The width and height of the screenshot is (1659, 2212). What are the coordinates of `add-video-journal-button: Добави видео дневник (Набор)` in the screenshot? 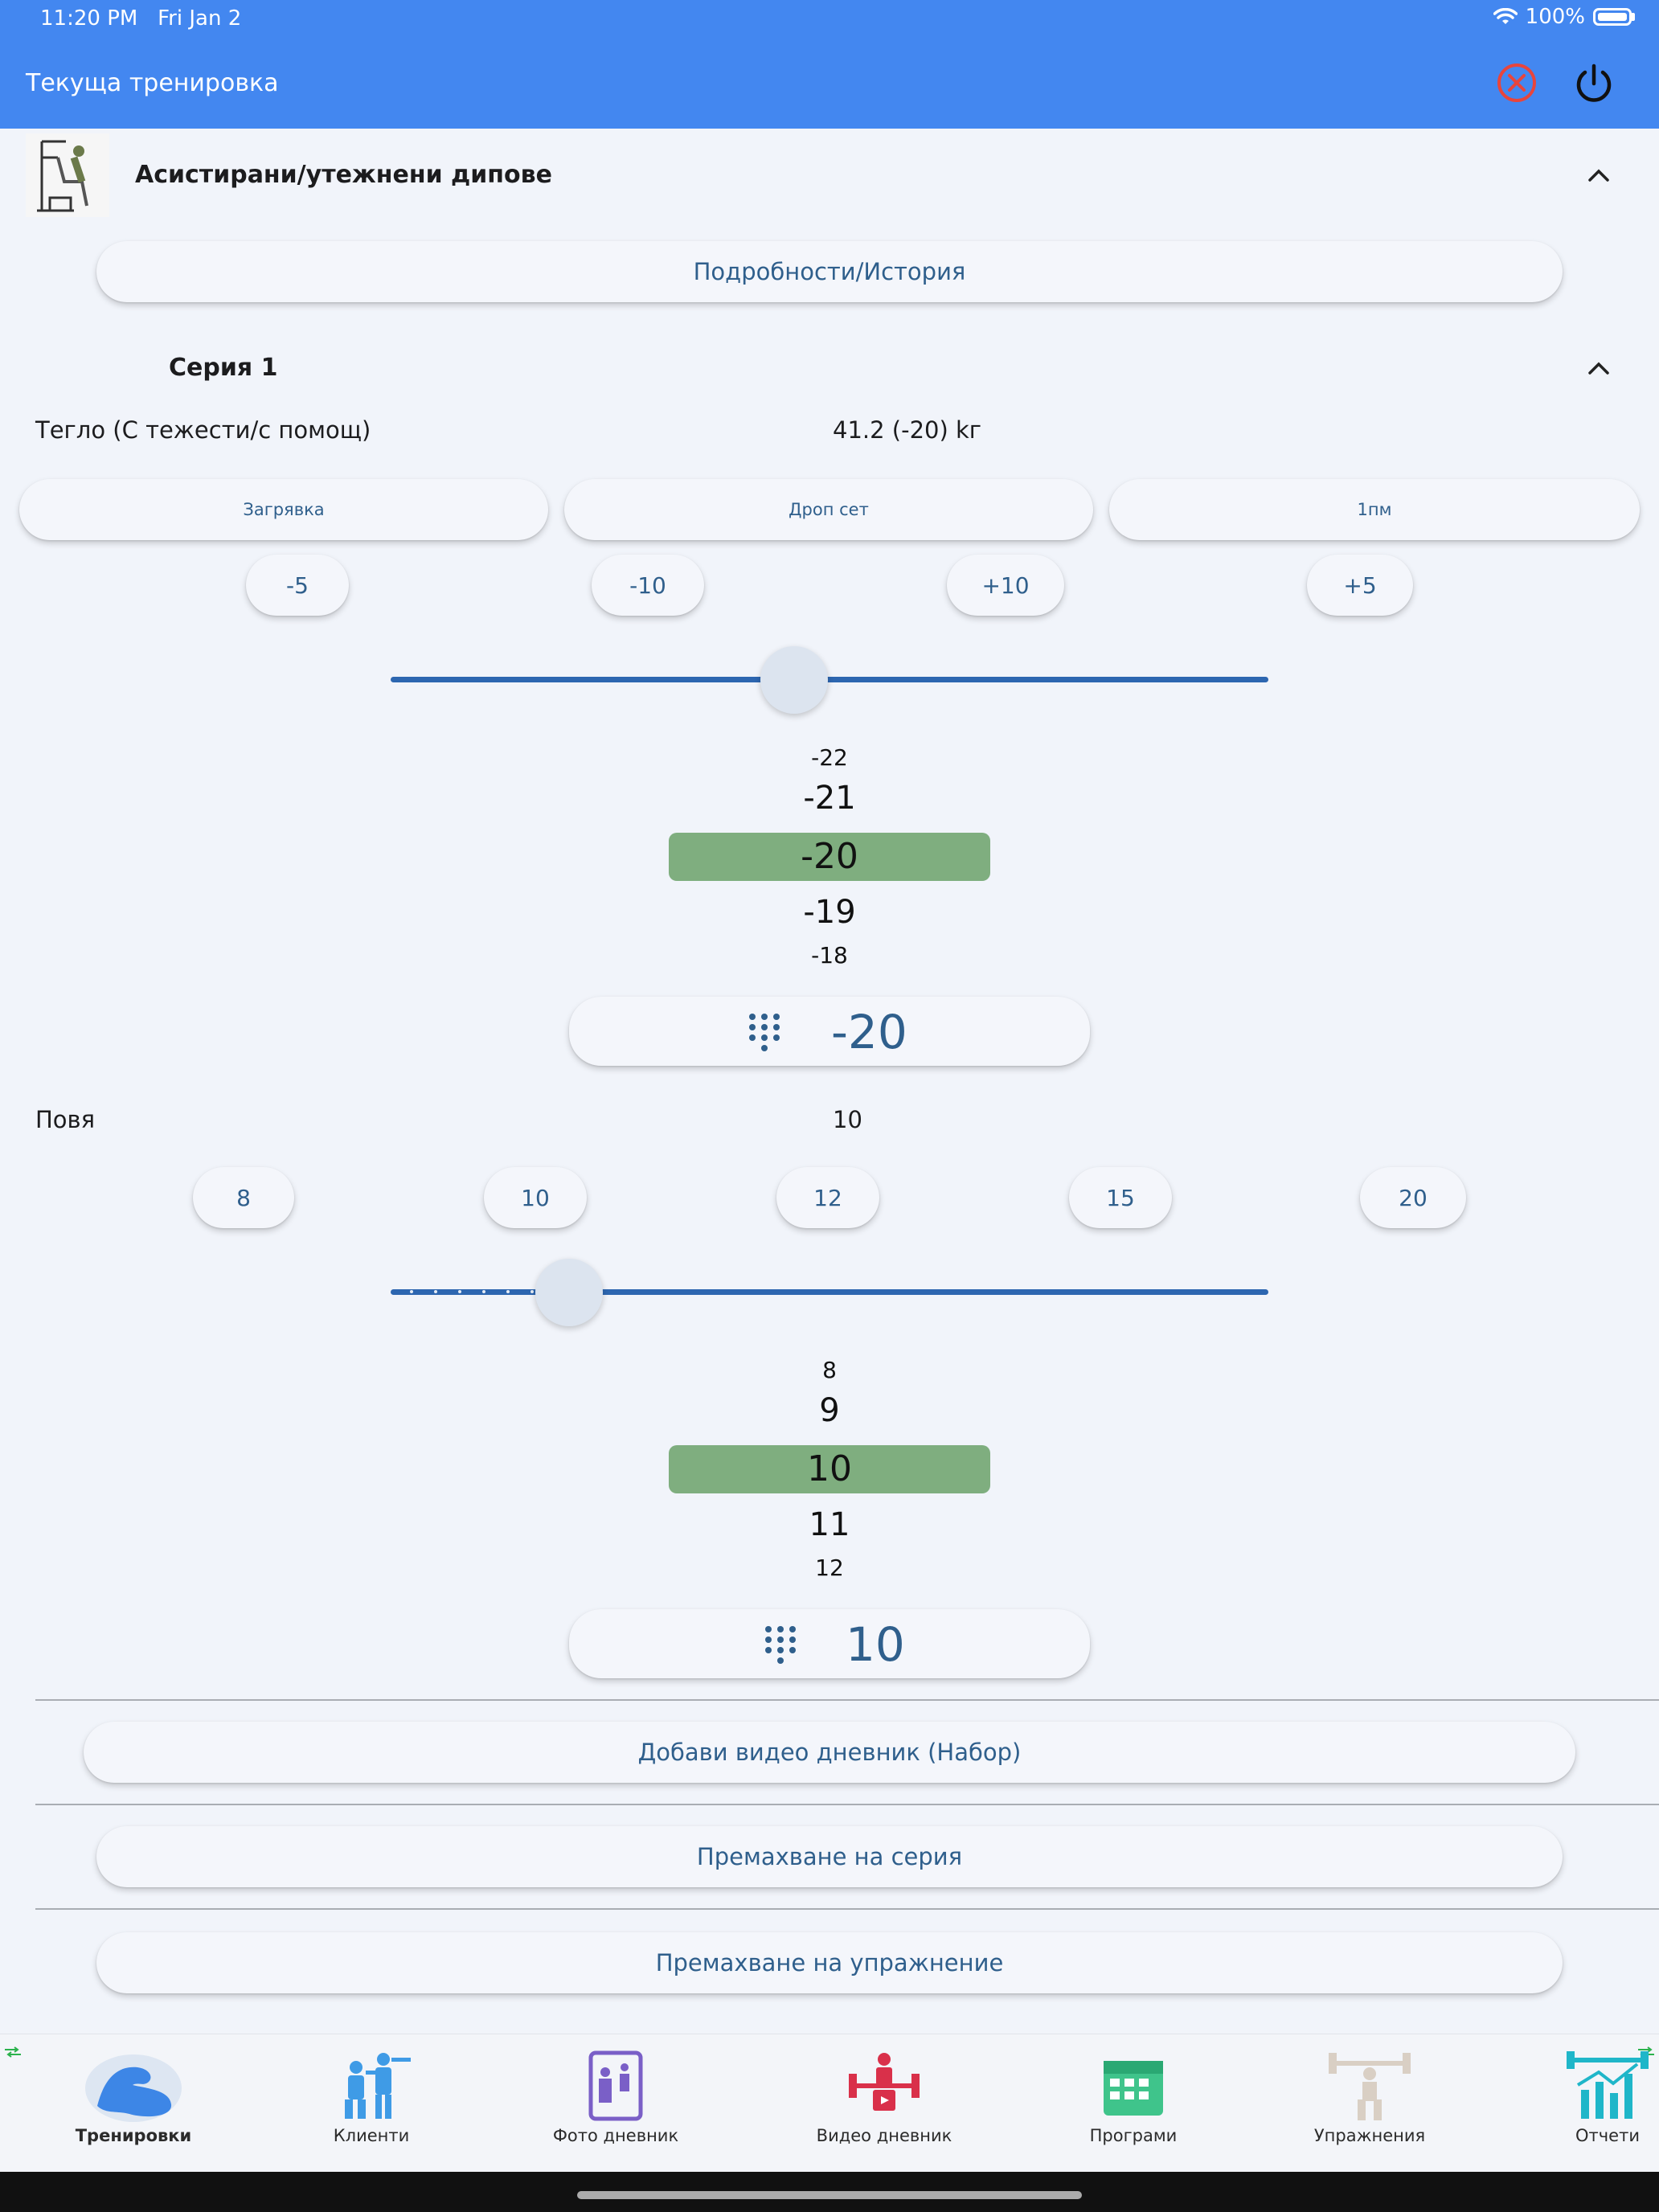 It's located at (829, 1752).